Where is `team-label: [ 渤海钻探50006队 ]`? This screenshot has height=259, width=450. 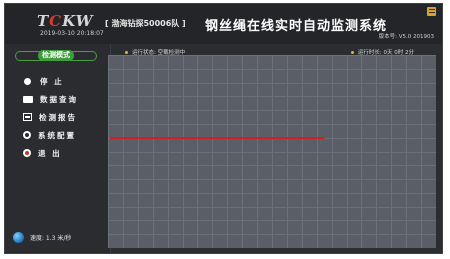 team-label: [ 渤海钻探50006队 ] is located at coordinates (145, 23).